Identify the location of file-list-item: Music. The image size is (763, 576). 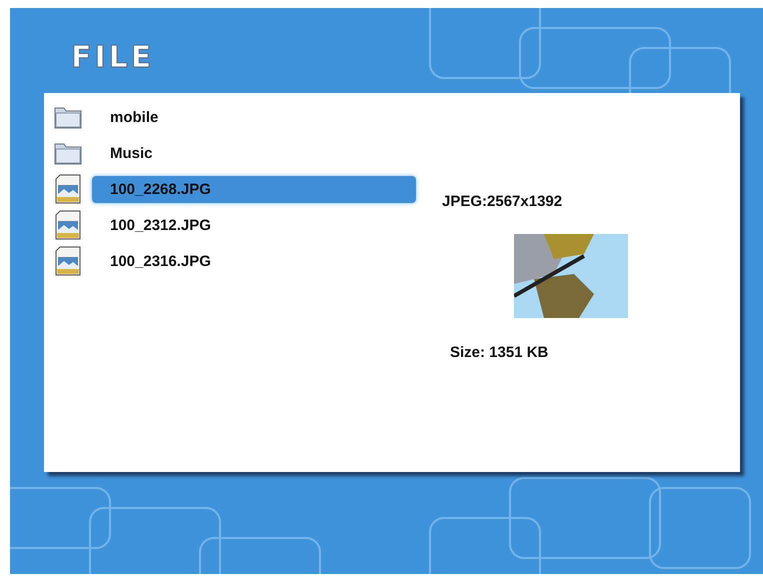
(254, 153).